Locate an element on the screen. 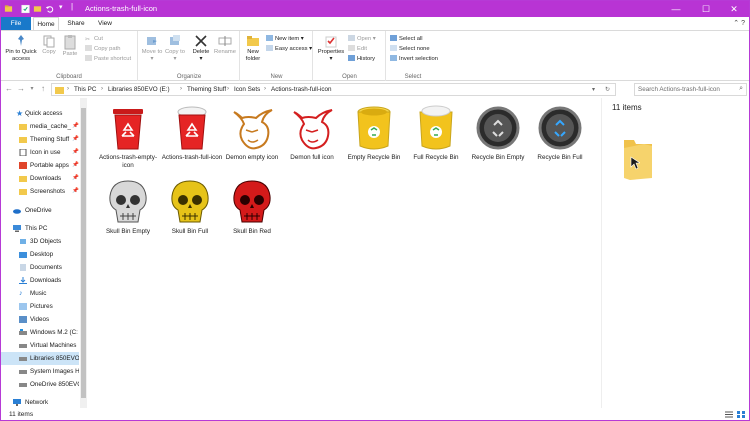 Image resolution: width=750 pixels, height=421 pixels. breadcrumb-this-pc: This PC is located at coordinates (85, 89).